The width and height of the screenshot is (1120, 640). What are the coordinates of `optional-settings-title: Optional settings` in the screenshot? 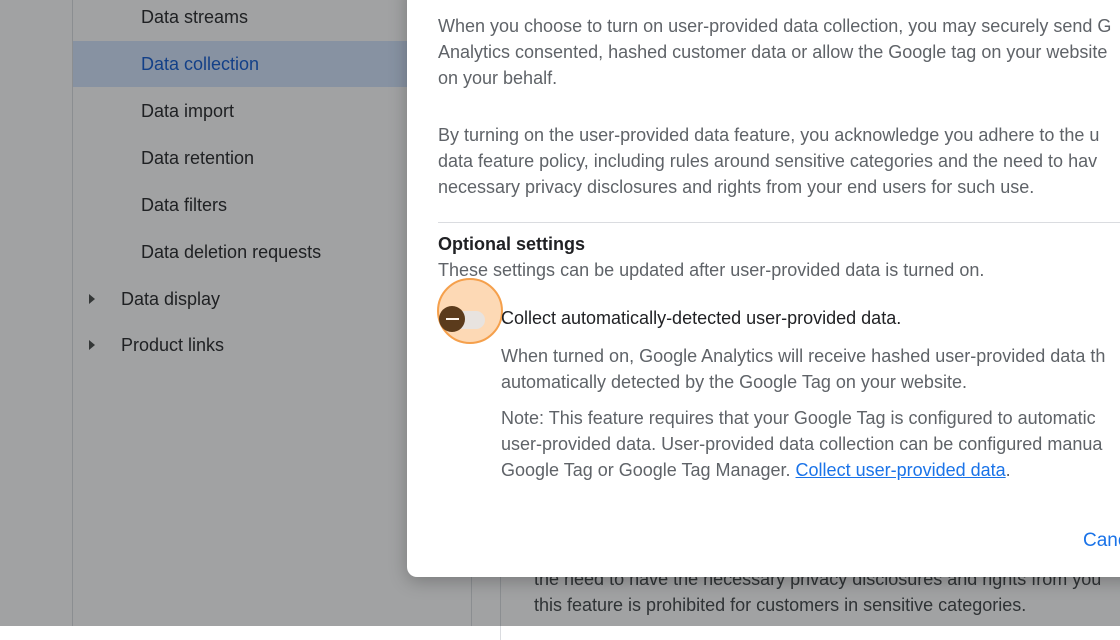 It's located at (512, 244).